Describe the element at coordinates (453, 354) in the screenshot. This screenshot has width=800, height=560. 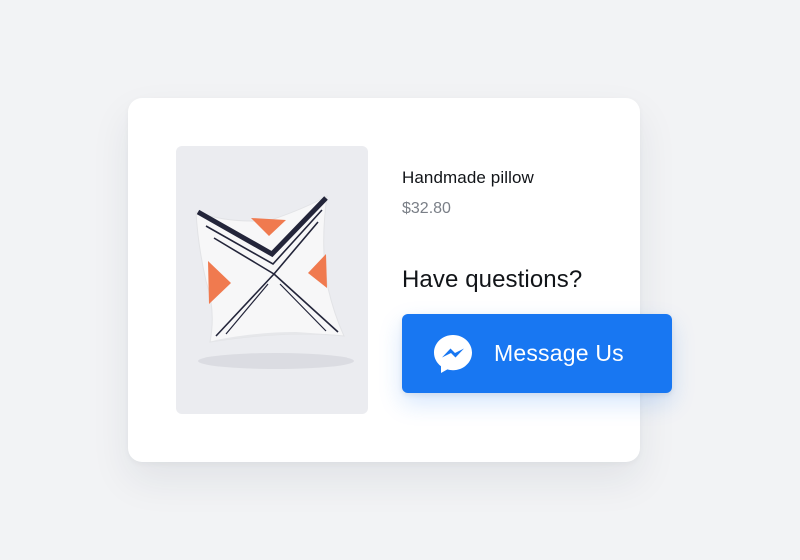
I see `messenger-icon` at that location.